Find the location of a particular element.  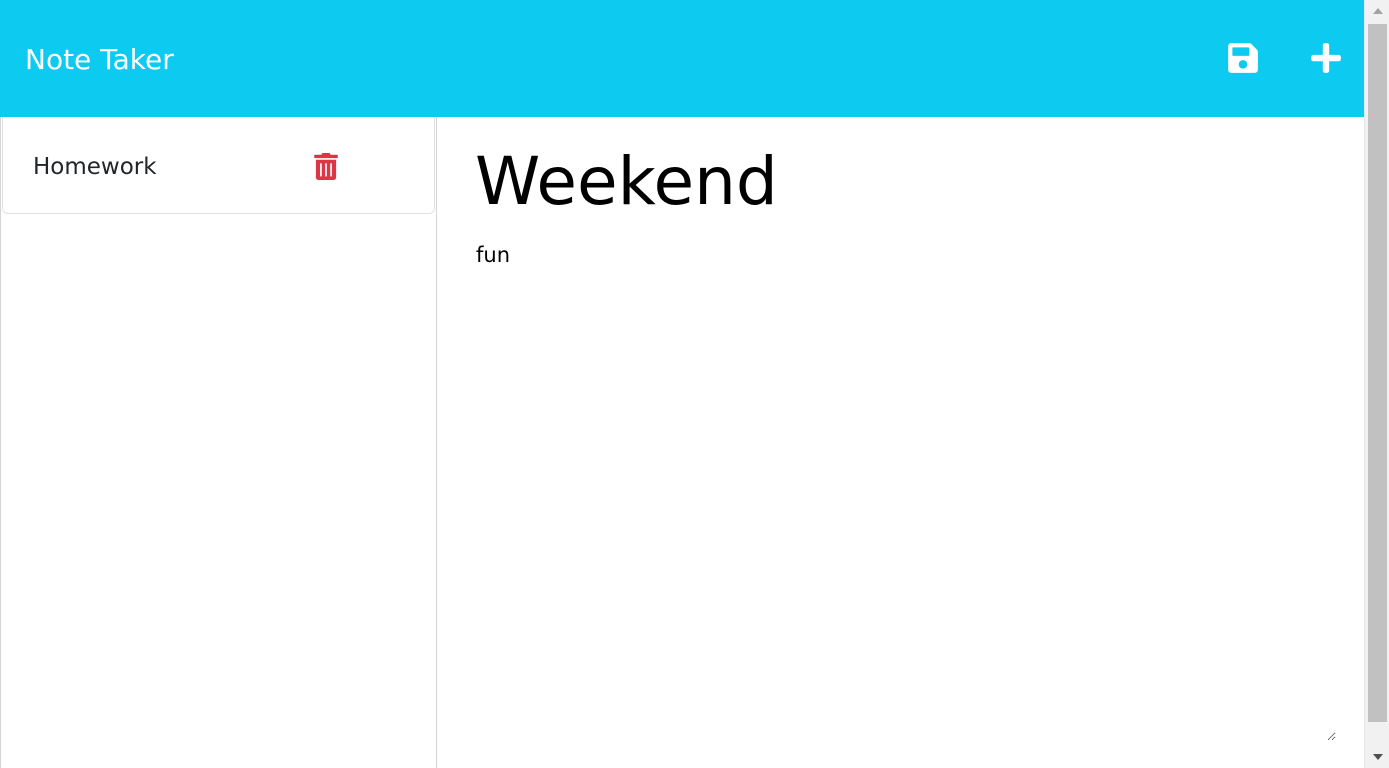

list-item: Homework is located at coordinates (218, 165).